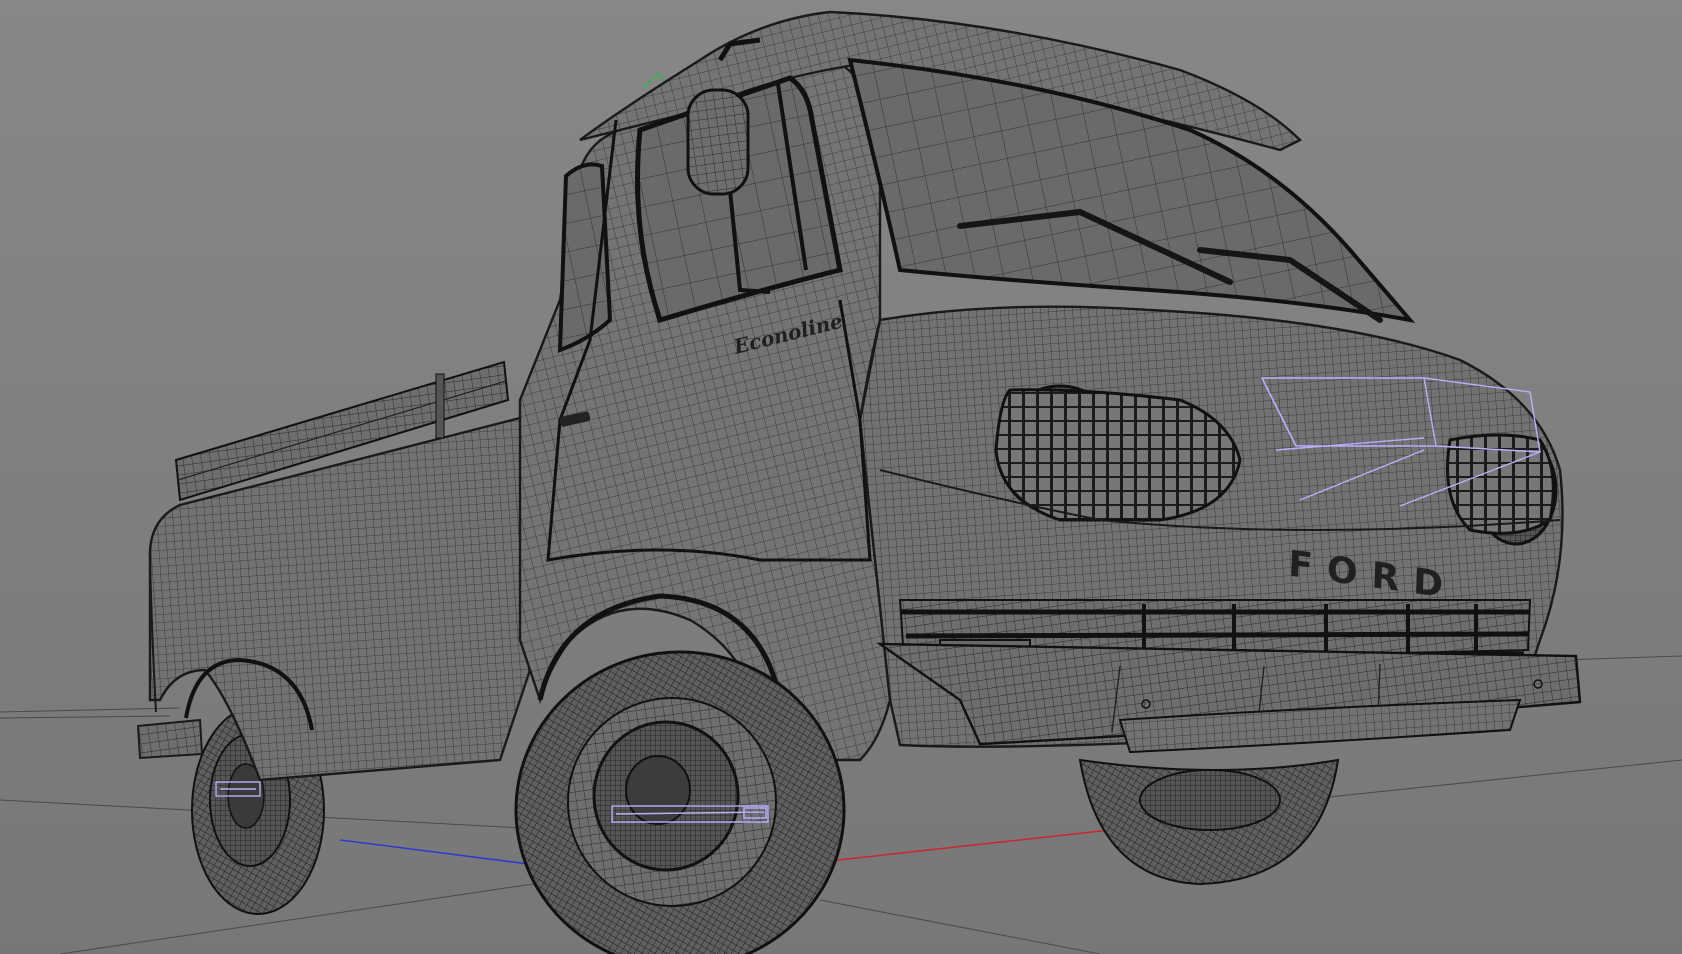  What do you see at coordinates (170, 739) in the screenshot?
I see `rear-bumper` at bounding box center [170, 739].